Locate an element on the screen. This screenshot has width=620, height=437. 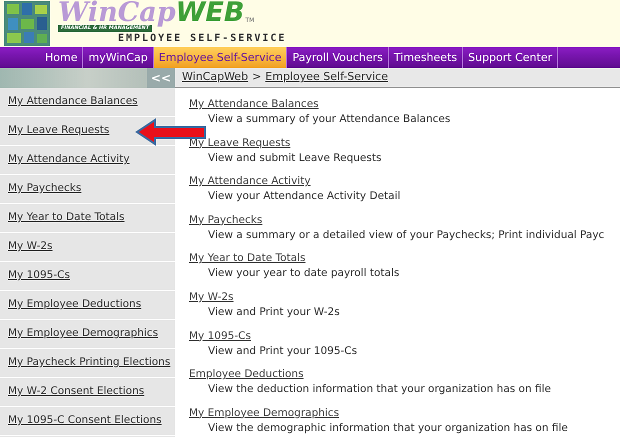
section-link: My Attendance Activity is located at coordinates (250, 182).